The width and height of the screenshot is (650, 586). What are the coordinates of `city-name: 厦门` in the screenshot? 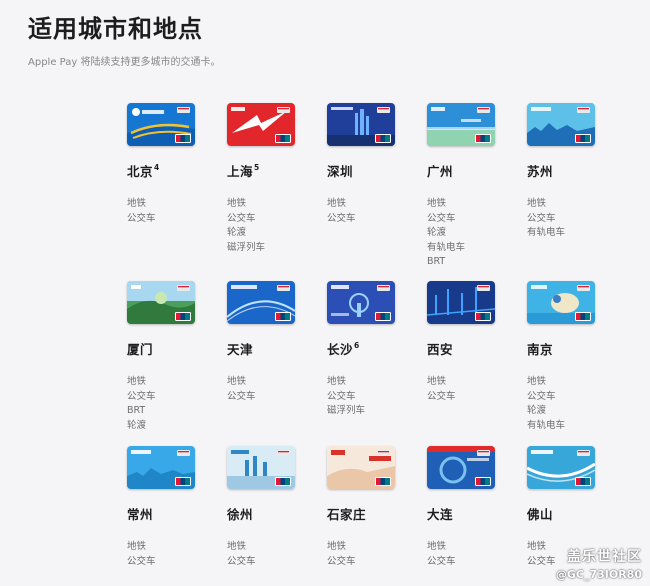 It's located at (172, 348).